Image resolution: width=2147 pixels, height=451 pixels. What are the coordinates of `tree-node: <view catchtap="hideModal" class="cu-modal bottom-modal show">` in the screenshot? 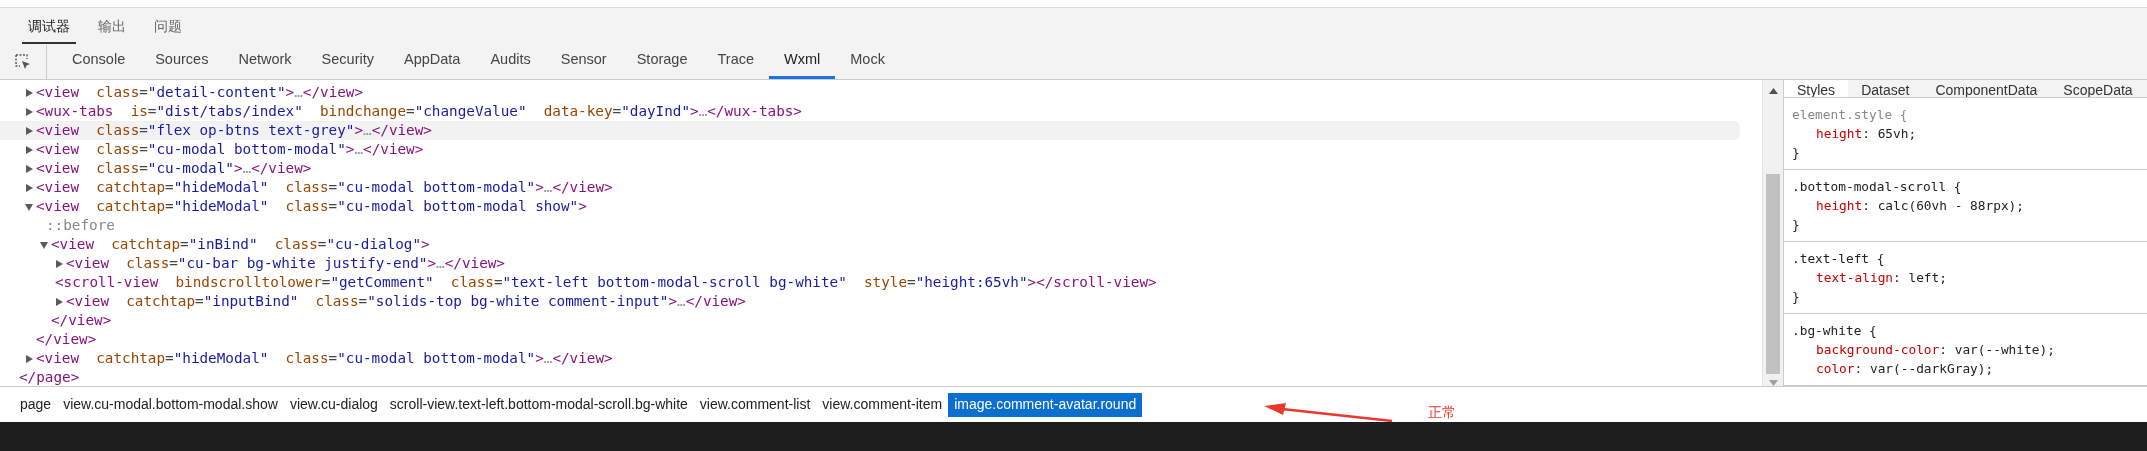 It's located at (311, 206).